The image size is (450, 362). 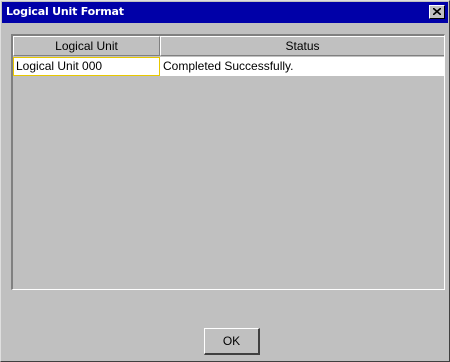 I want to click on column-header-logical-unit: Logical Unit, so click(x=86, y=46).